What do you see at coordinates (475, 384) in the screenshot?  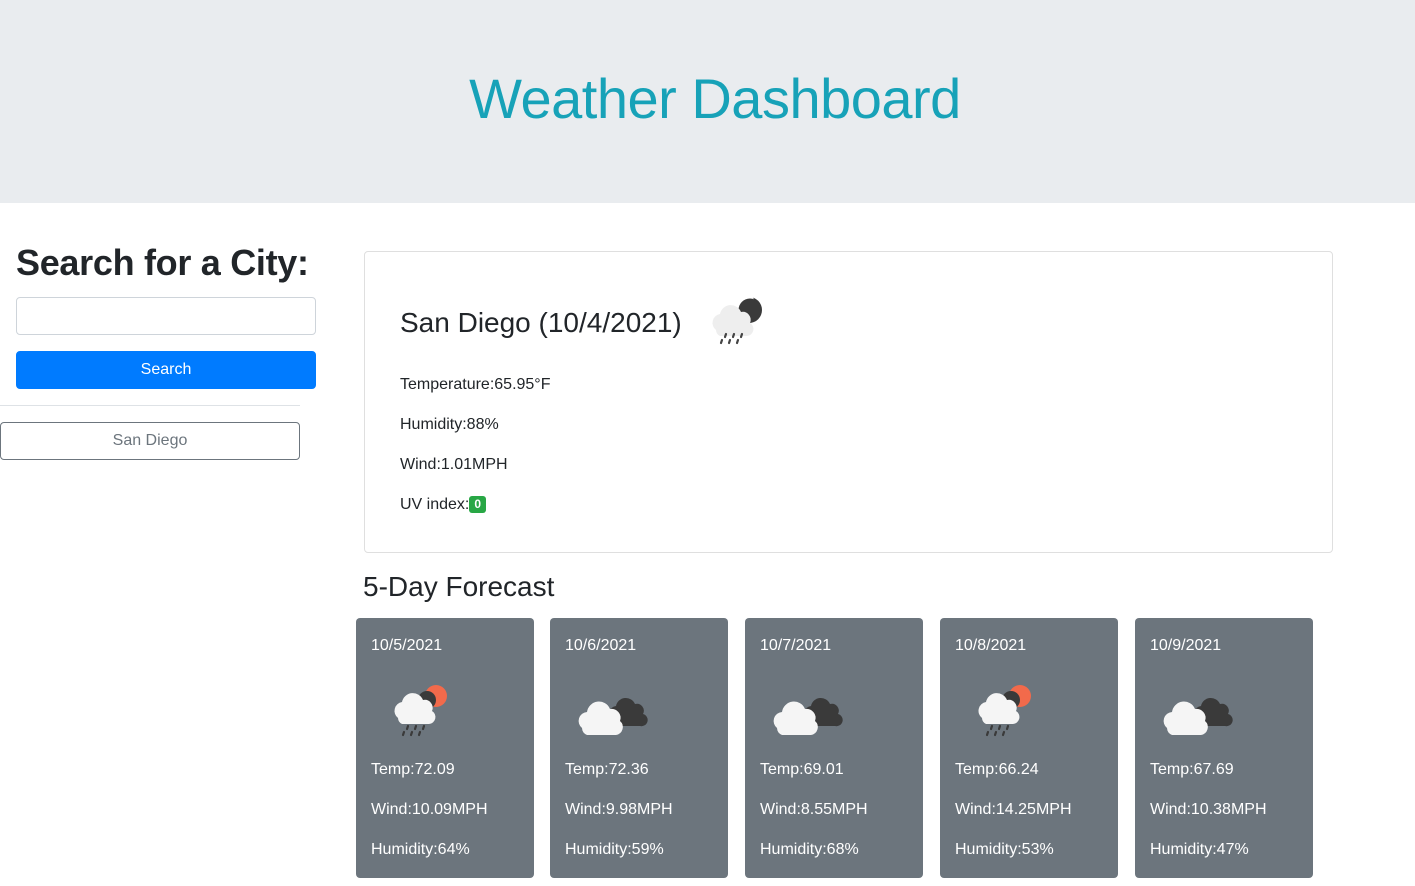 I see `current-temperature: Temperature:65.95°F` at bounding box center [475, 384].